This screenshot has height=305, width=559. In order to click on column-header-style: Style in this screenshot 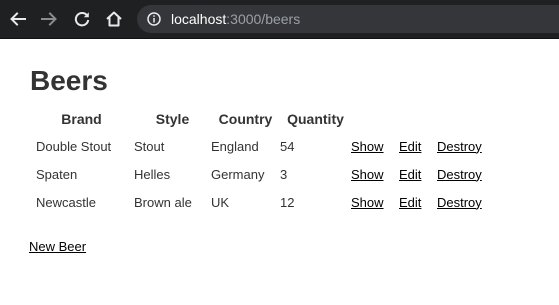, I will do `click(172, 119)`.